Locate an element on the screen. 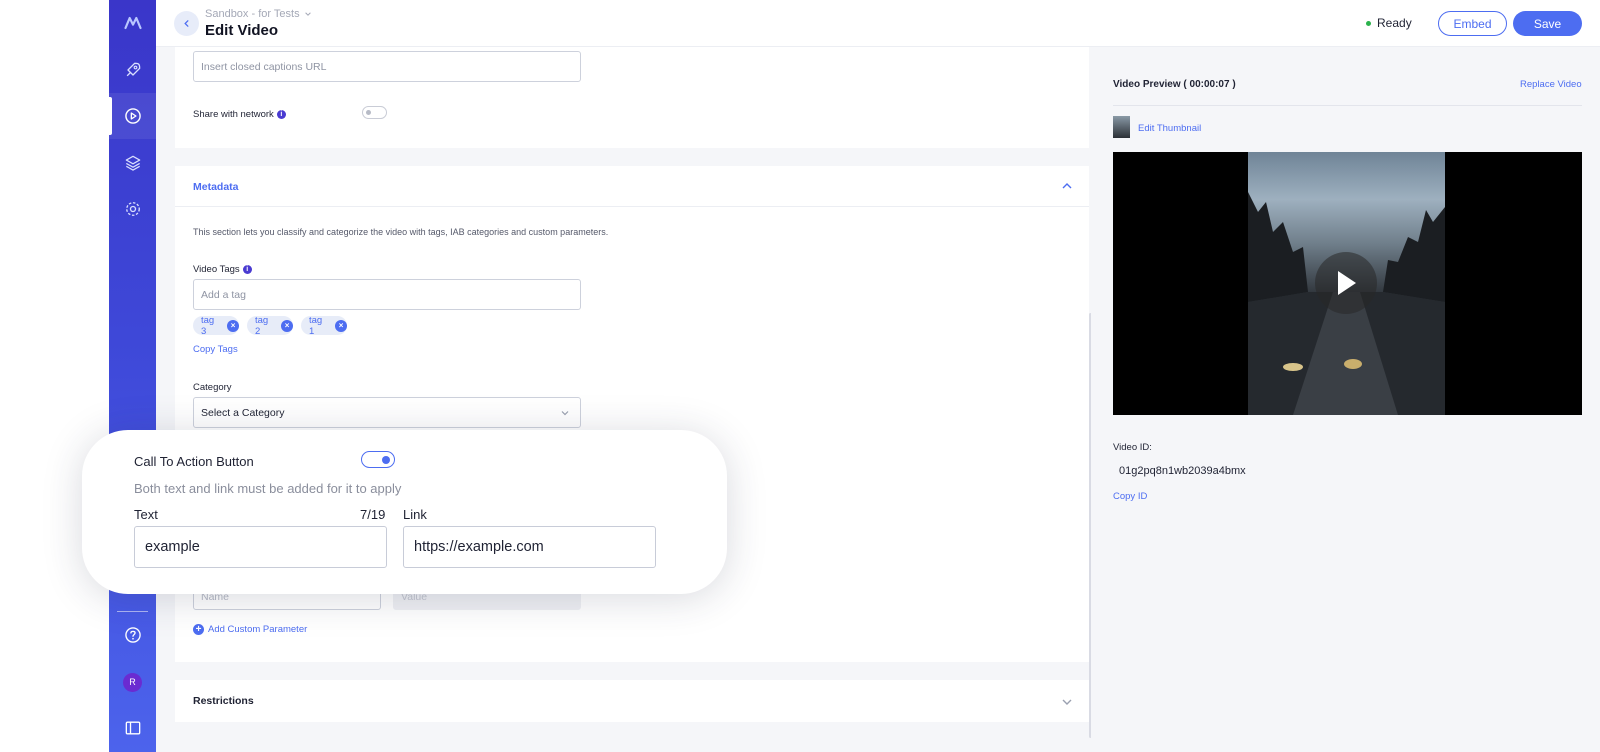 The height and width of the screenshot is (752, 1600). restrictions-section-title: Restrictions is located at coordinates (223, 701).